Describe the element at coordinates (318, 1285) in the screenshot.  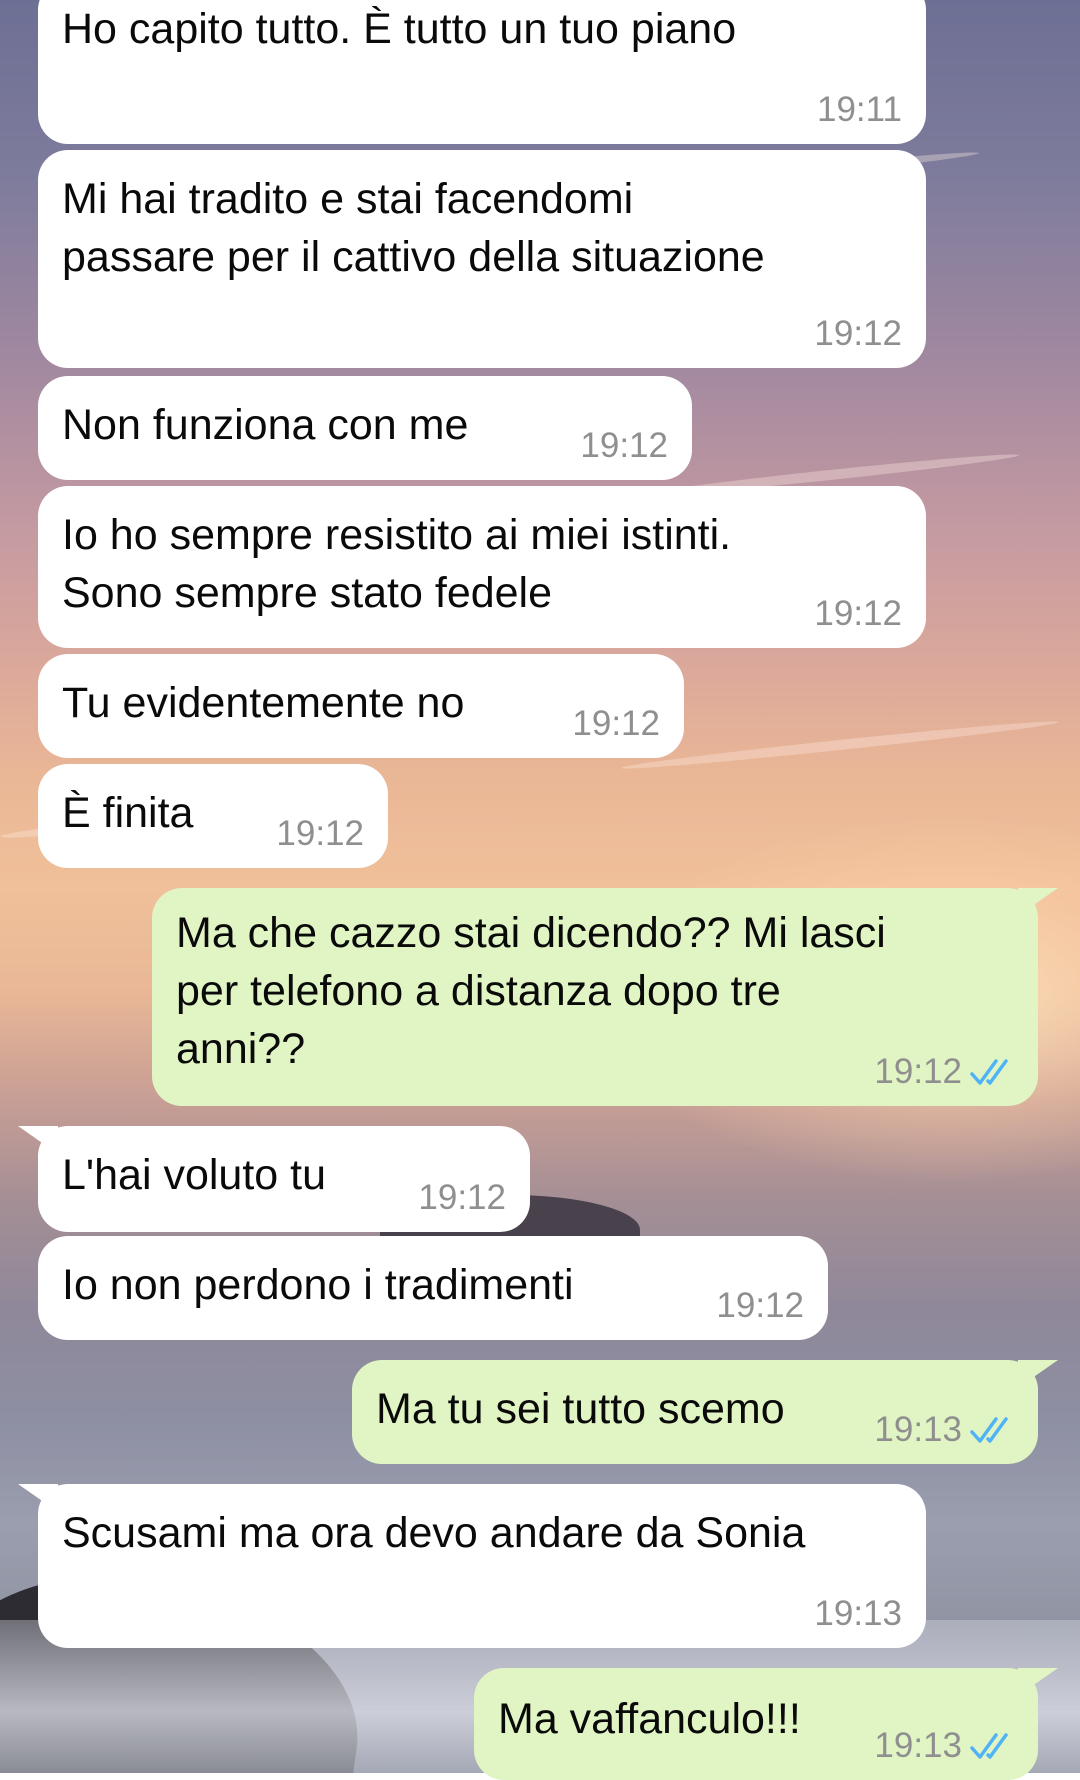
I see `message-text: Io non perdono i tradimenti` at that location.